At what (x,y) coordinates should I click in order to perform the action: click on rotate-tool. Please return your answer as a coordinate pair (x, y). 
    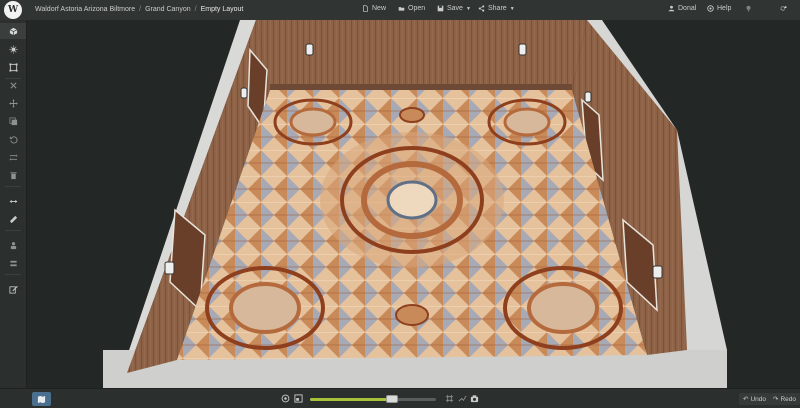
    Looking at the image, I should click on (13, 139).